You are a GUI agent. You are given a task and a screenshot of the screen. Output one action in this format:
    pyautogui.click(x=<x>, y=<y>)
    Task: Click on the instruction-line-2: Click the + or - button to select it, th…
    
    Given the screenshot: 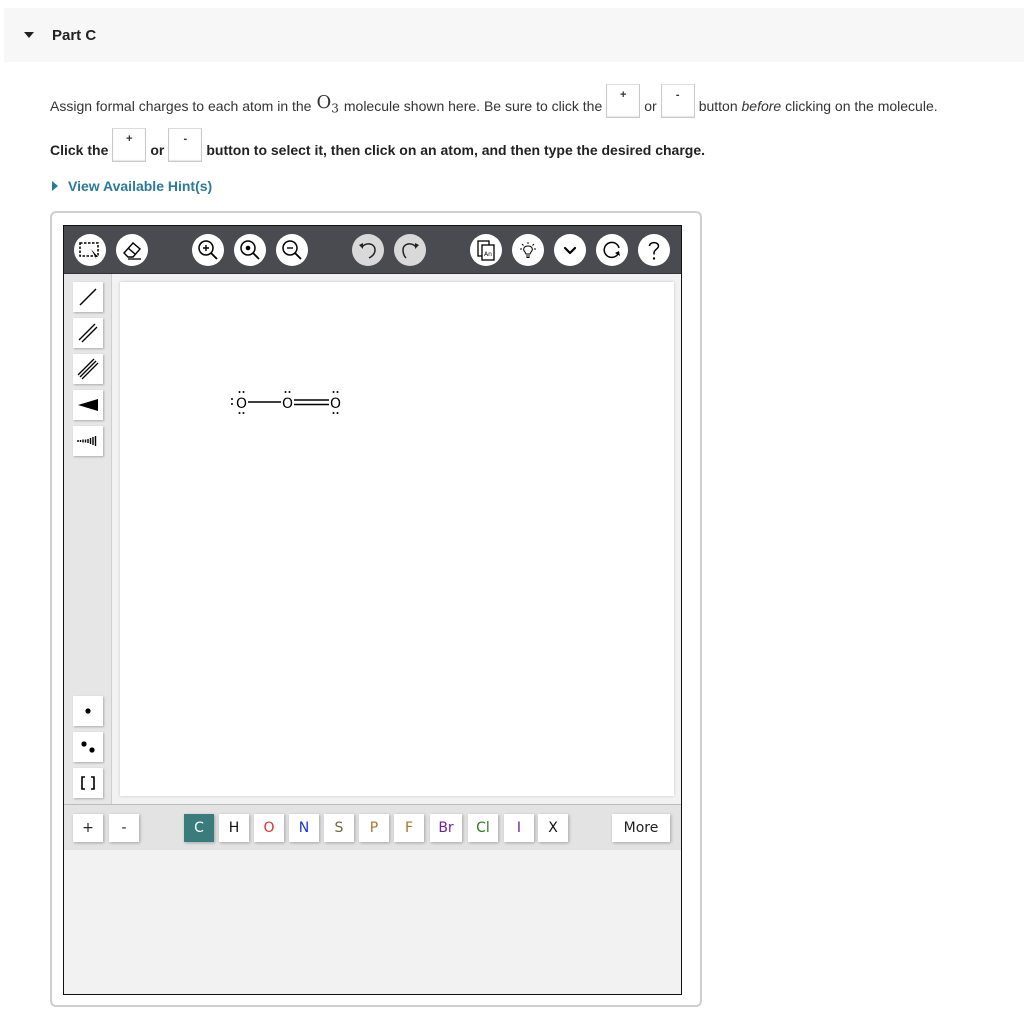 What is the action you would take?
    pyautogui.click(x=535, y=142)
    